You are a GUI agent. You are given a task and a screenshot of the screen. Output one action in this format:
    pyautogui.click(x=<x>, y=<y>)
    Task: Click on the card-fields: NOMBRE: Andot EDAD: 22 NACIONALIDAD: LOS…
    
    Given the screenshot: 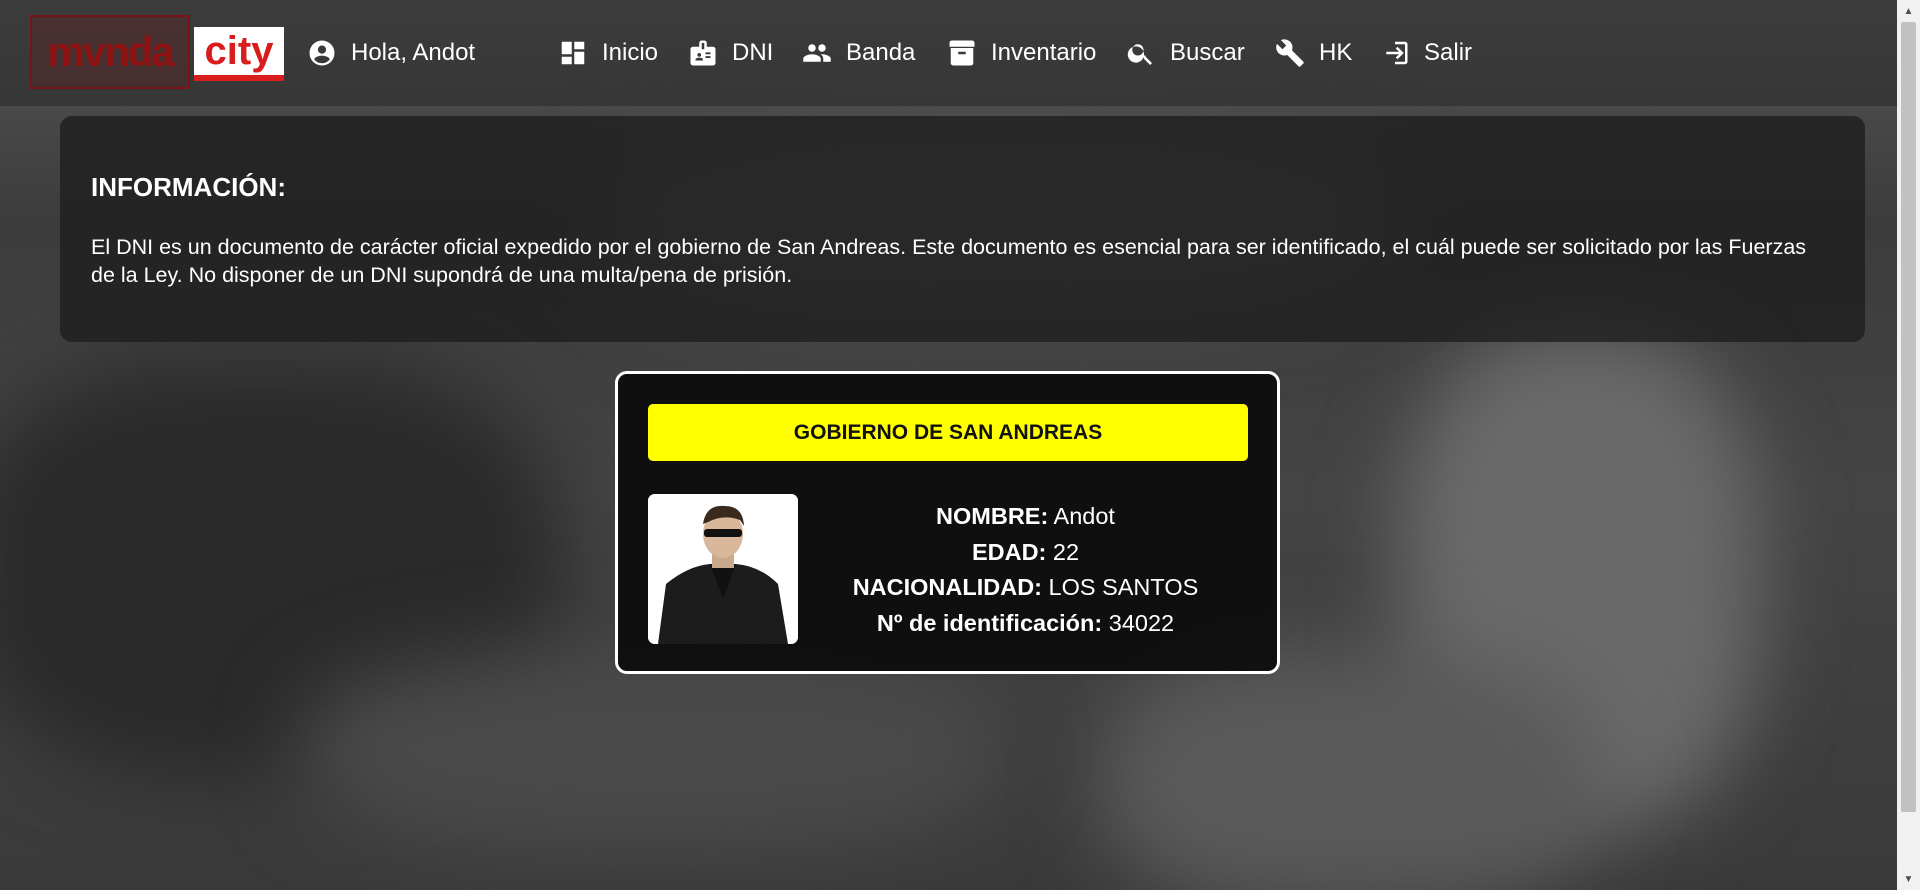 What is the action you would take?
    pyautogui.click(x=1025, y=570)
    